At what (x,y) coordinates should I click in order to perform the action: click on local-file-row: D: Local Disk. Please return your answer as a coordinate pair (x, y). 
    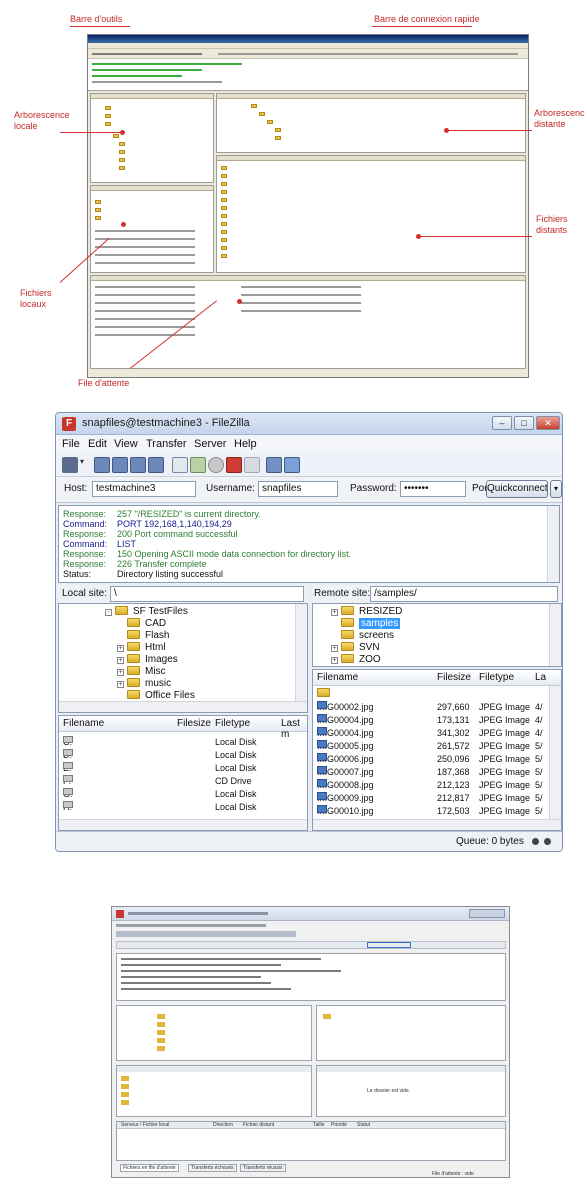
    Looking at the image, I should click on (183, 755).